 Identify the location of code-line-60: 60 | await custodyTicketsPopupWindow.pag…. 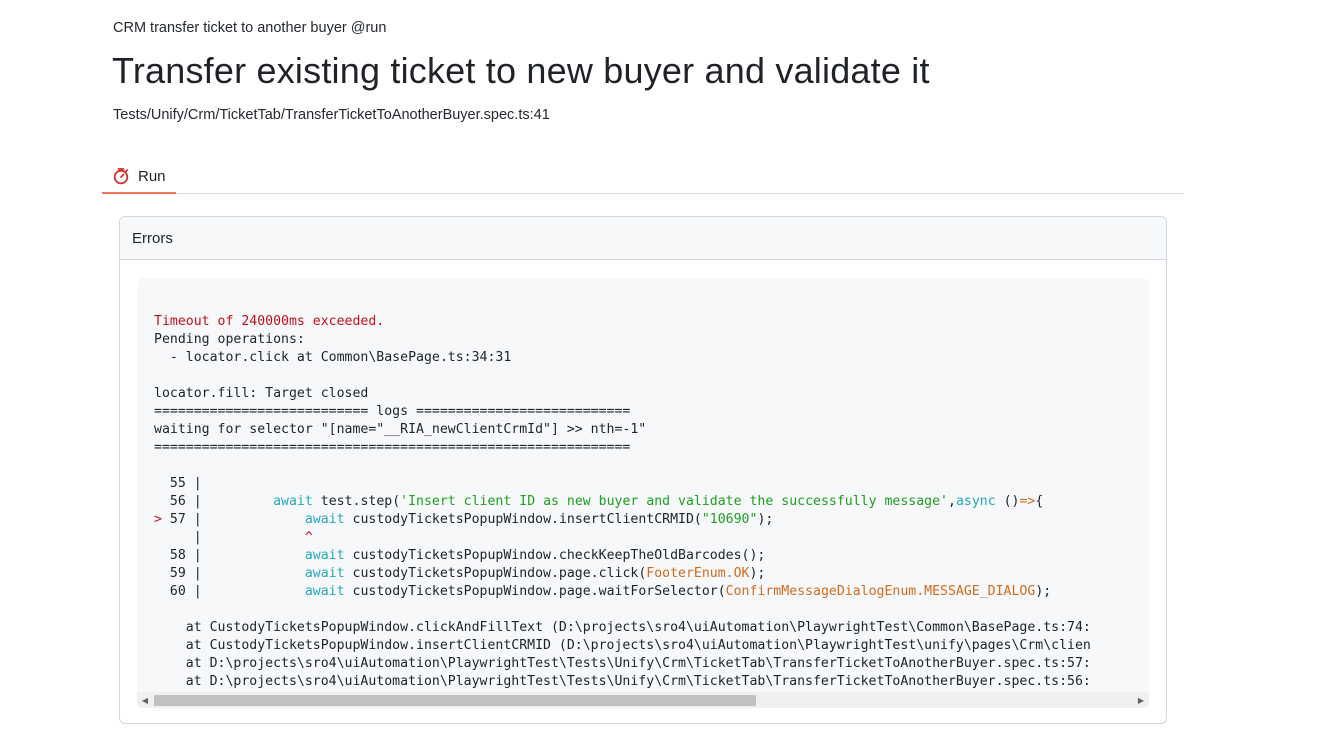
(622, 592).